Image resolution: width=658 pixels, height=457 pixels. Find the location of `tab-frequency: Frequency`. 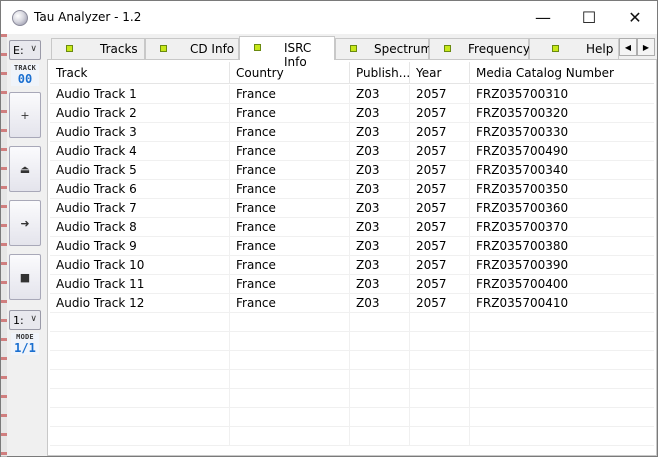

tab-frequency: Frequency is located at coordinates (479, 48).